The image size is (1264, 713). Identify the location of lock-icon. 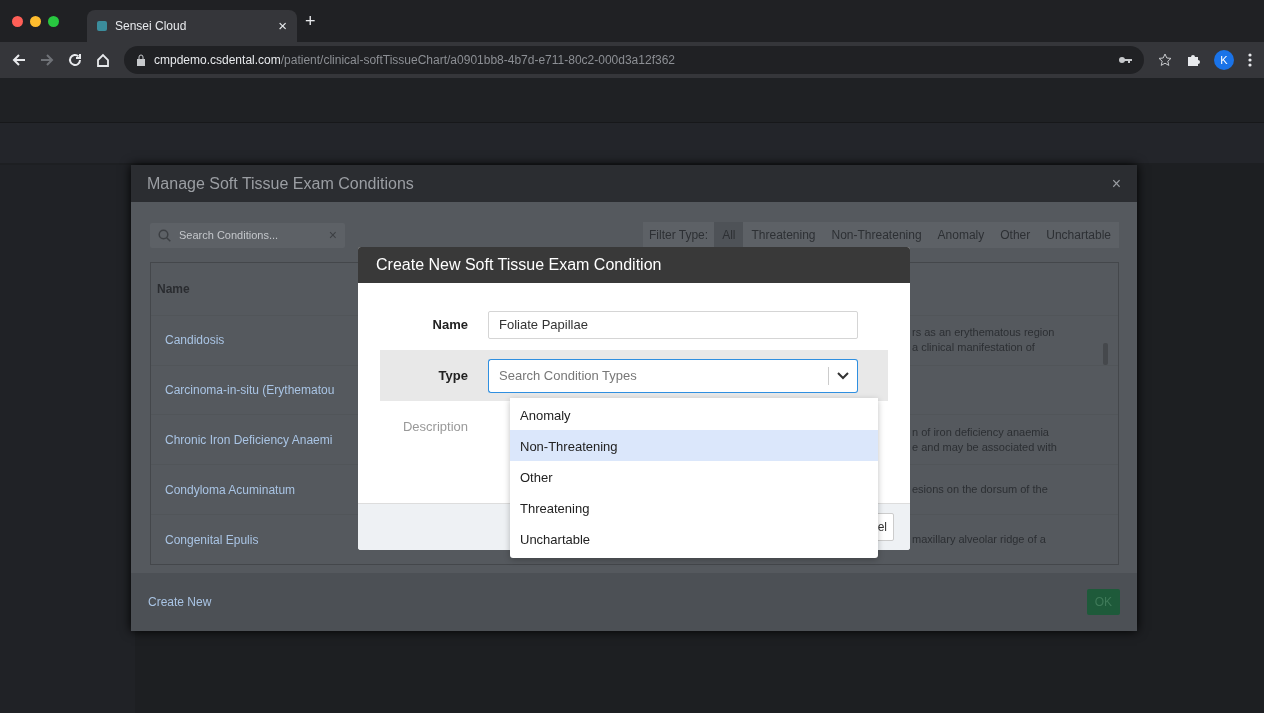
(141, 60).